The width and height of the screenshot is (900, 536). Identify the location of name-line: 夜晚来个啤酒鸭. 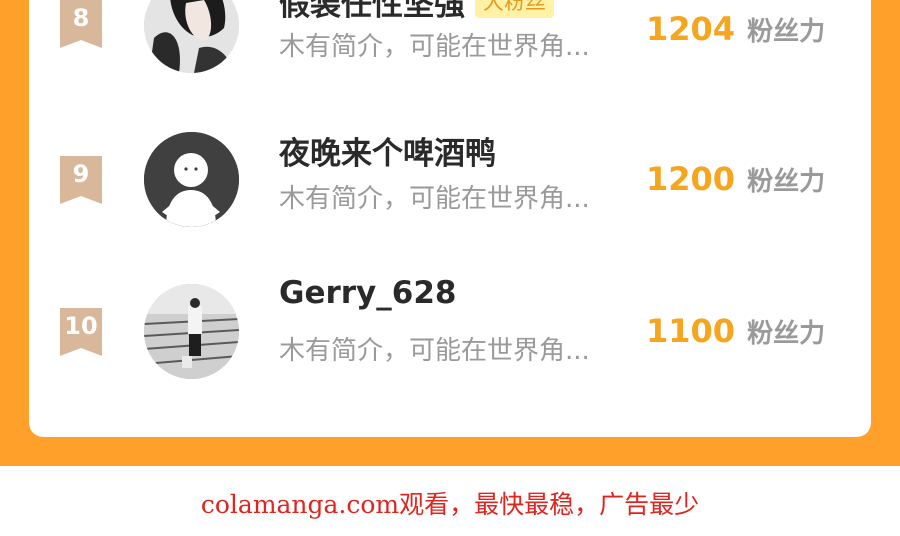
(387, 150).